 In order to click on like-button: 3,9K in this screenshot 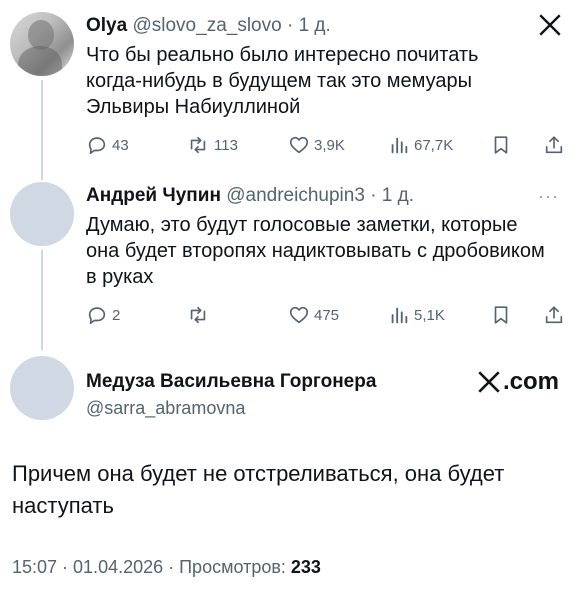, I will do `click(316, 145)`.